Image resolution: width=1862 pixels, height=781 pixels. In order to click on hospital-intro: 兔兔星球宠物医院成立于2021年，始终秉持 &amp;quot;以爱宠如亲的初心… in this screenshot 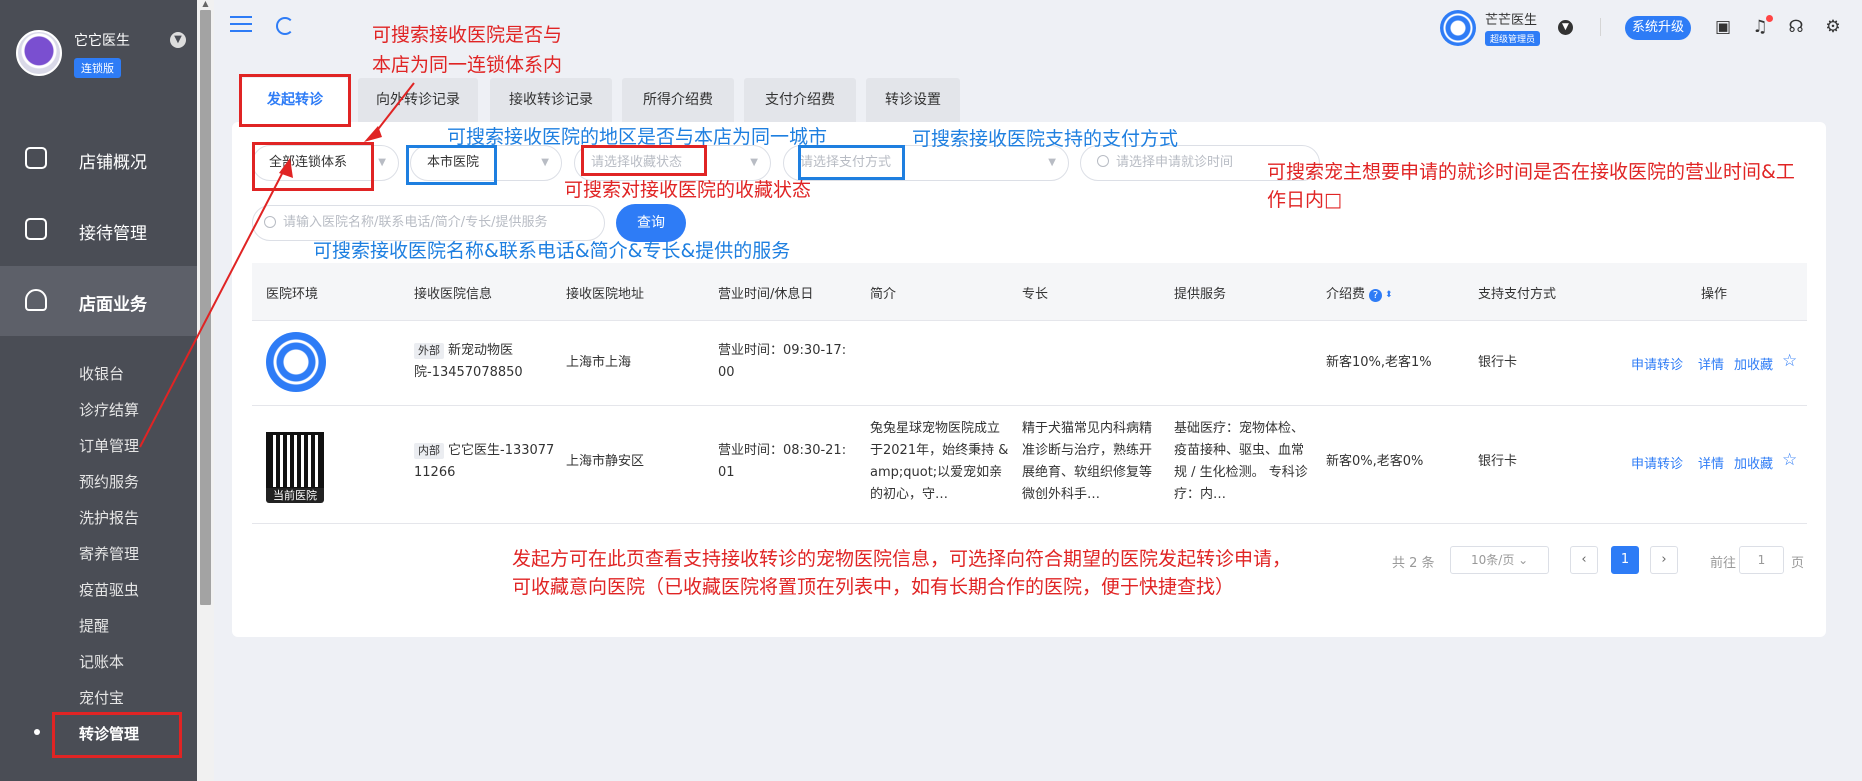, I will do `click(939, 461)`.